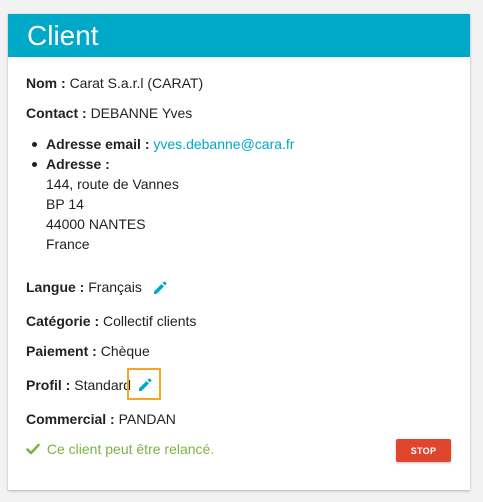 The height and width of the screenshot is (502, 483). I want to click on langue-label: Langue :, so click(55, 287).